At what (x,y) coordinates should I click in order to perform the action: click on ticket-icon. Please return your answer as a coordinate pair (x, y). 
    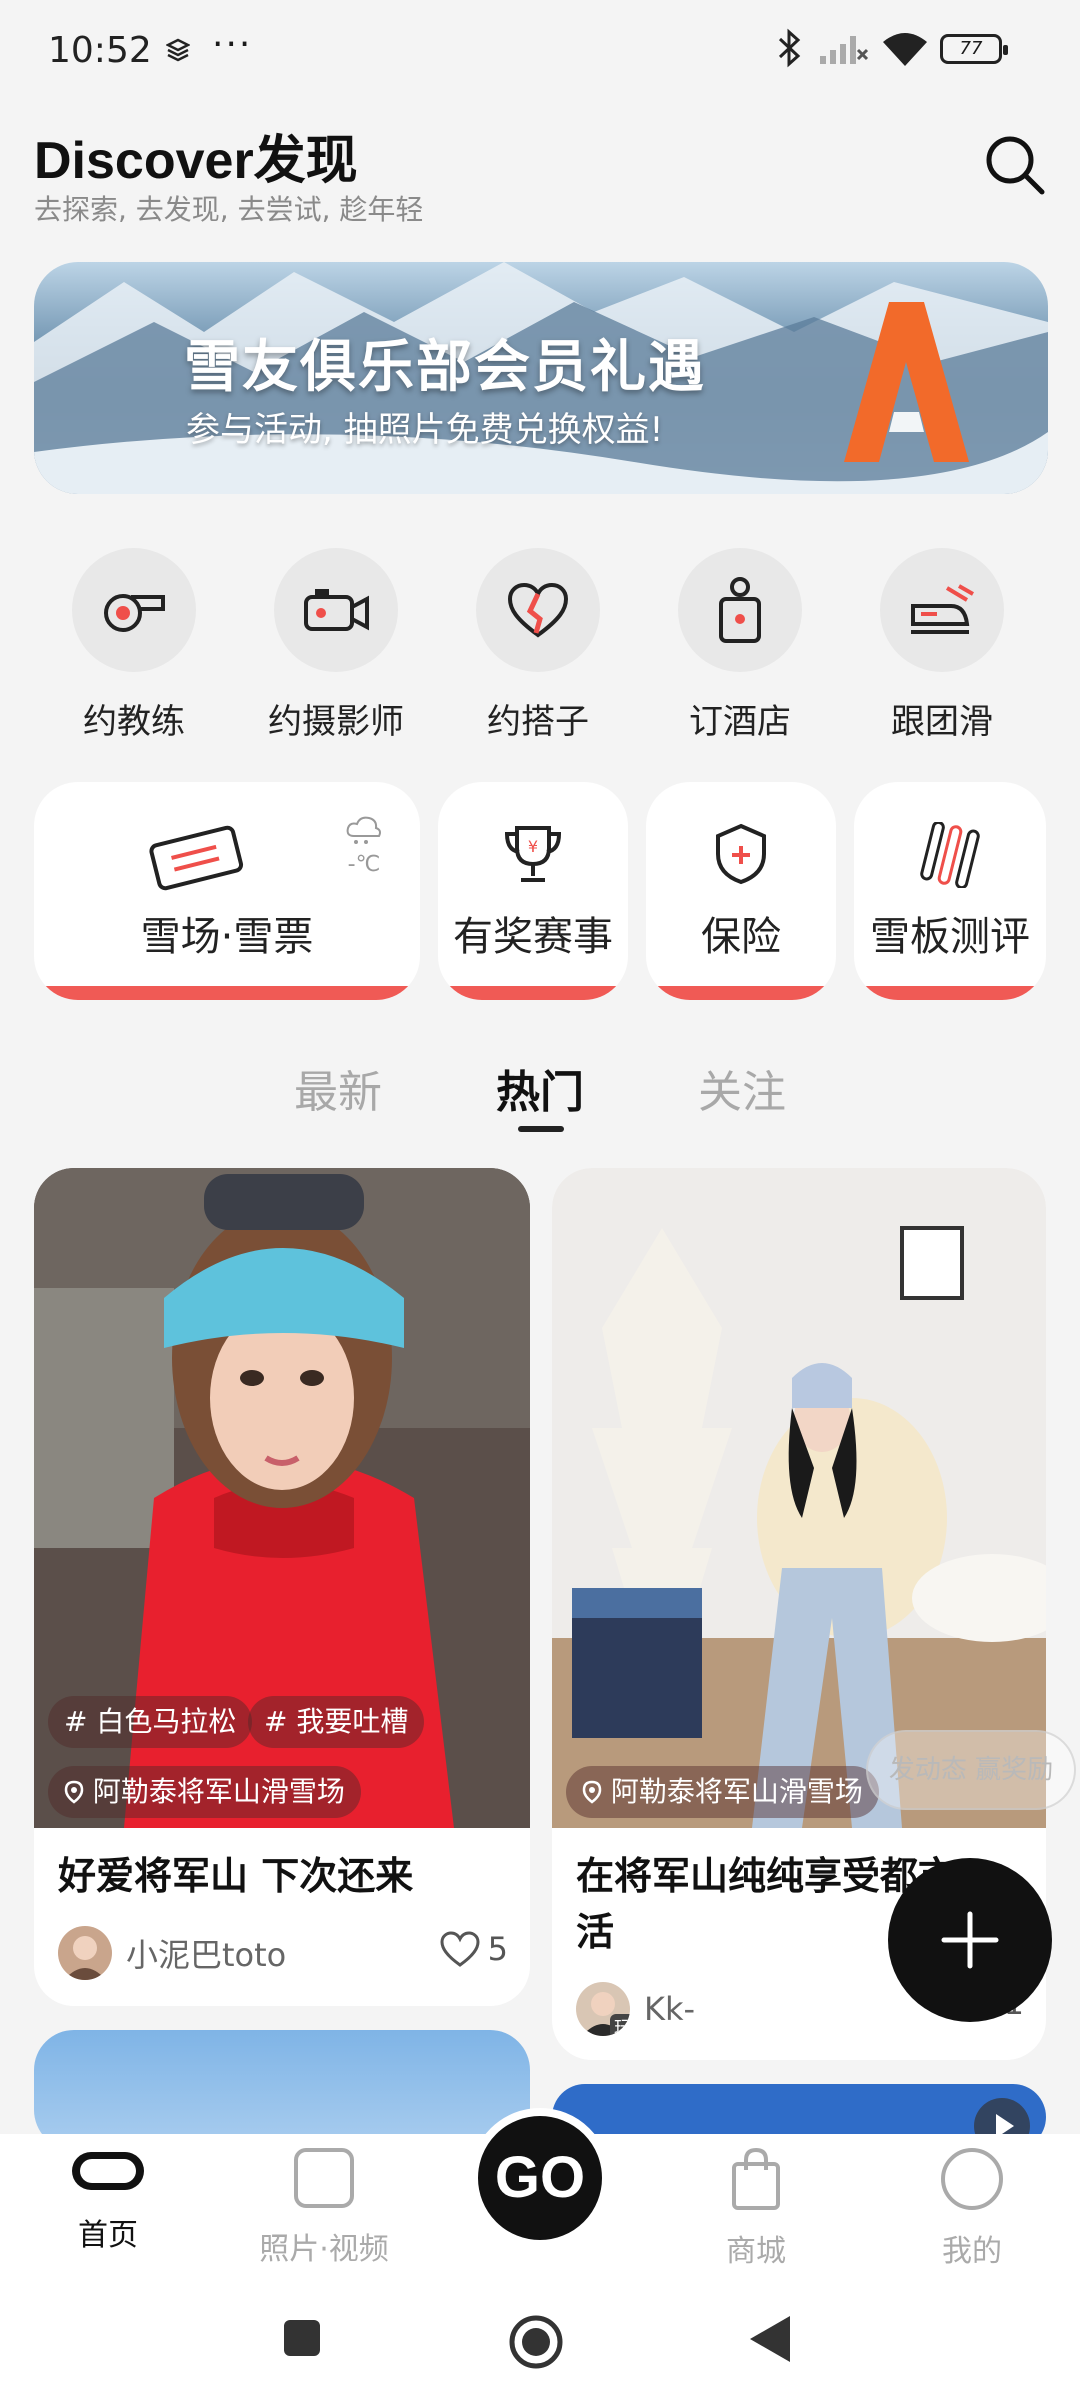
    Looking at the image, I should click on (196, 858).